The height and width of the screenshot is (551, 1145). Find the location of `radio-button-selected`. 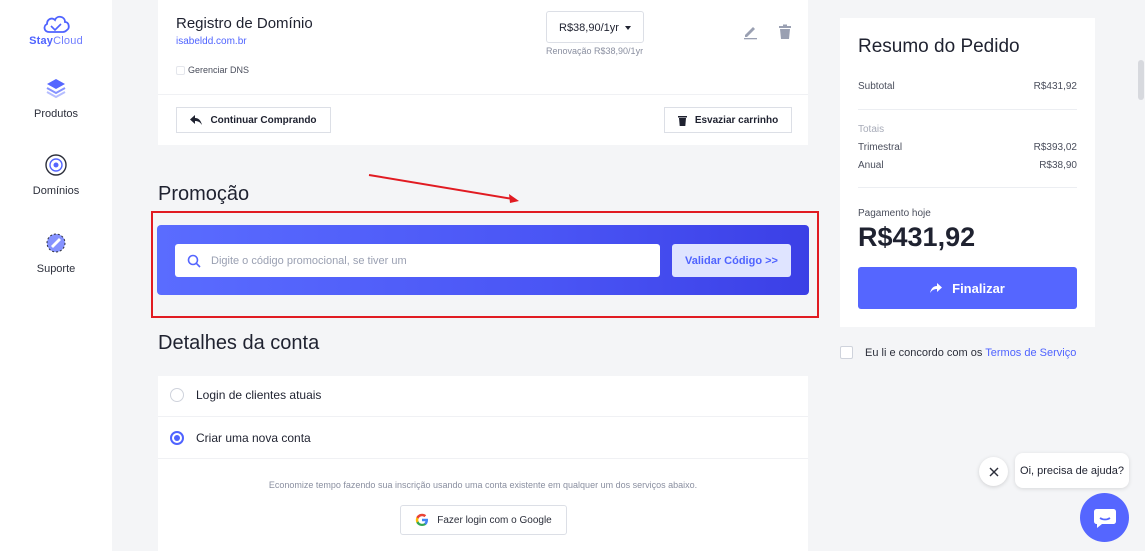

radio-button-selected is located at coordinates (177, 438).